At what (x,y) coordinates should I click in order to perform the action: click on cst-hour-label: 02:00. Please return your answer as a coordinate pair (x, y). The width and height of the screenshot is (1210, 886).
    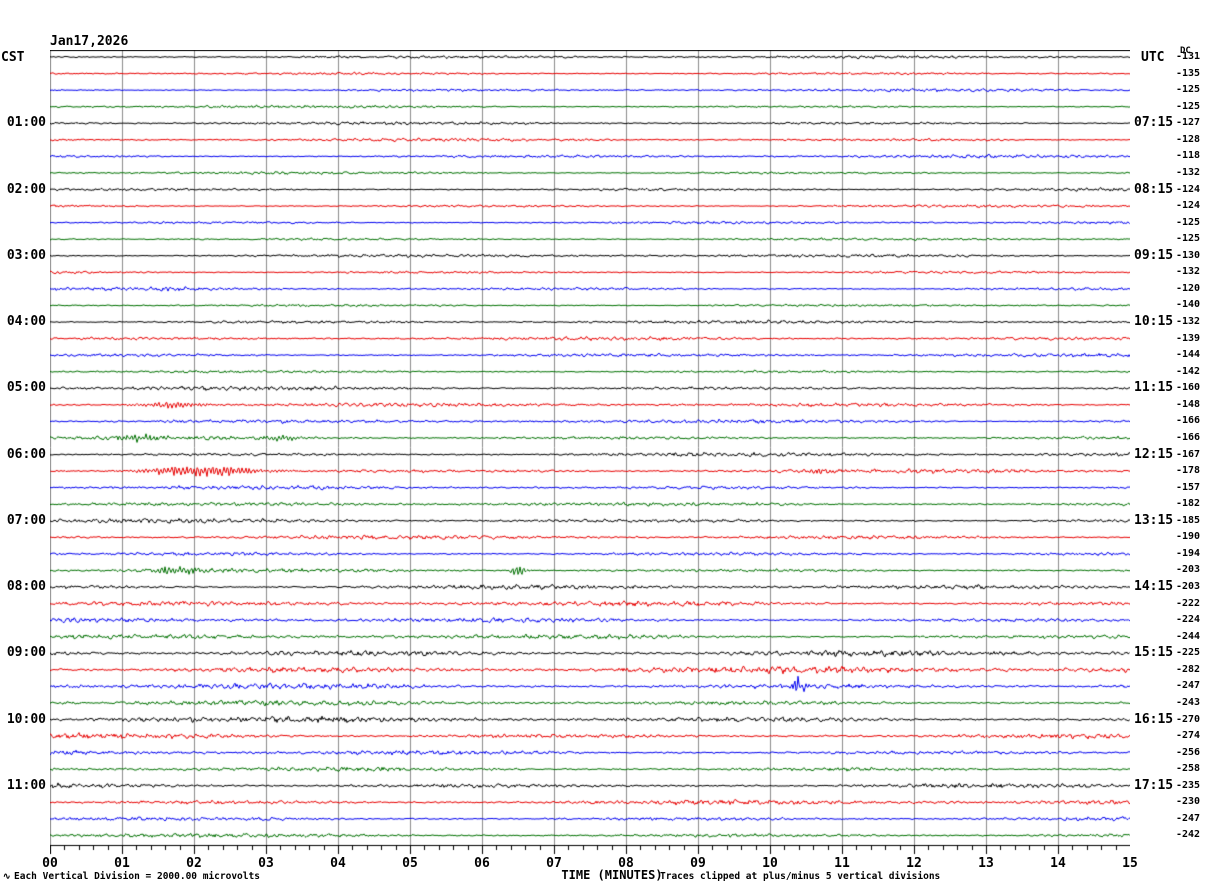
    Looking at the image, I should click on (26, 189).